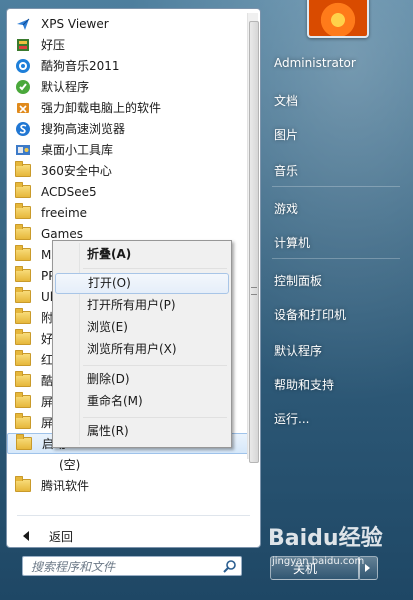 The height and width of the screenshot is (600, 413). Describe the element at coordinates (286, 170) in the screenshot. I see `right-item-music: 音乐` at that location.